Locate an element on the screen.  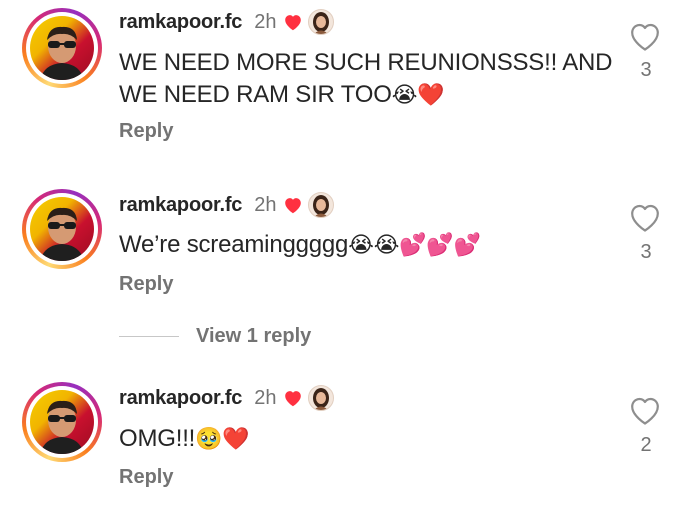
comment-text: OMG!!!🥹❤️ is located at coordinates (369, 439).